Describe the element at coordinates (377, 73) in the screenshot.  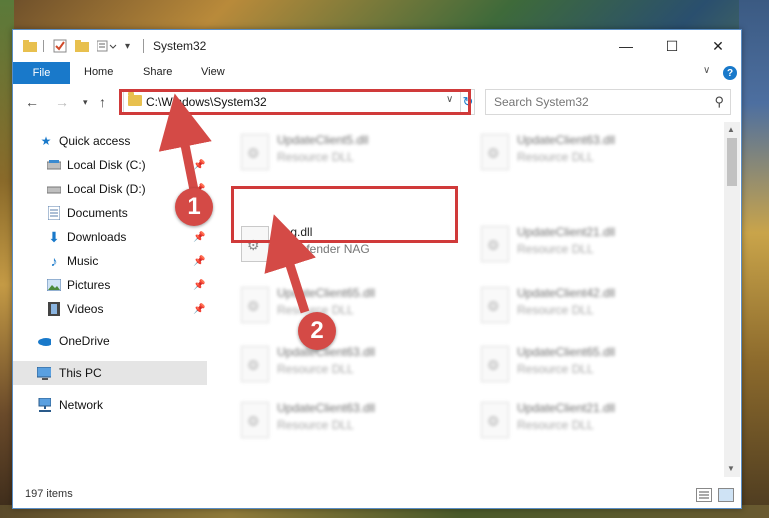
I see `ribbon-tabs: File Home Share View ∨ ?` at that location.